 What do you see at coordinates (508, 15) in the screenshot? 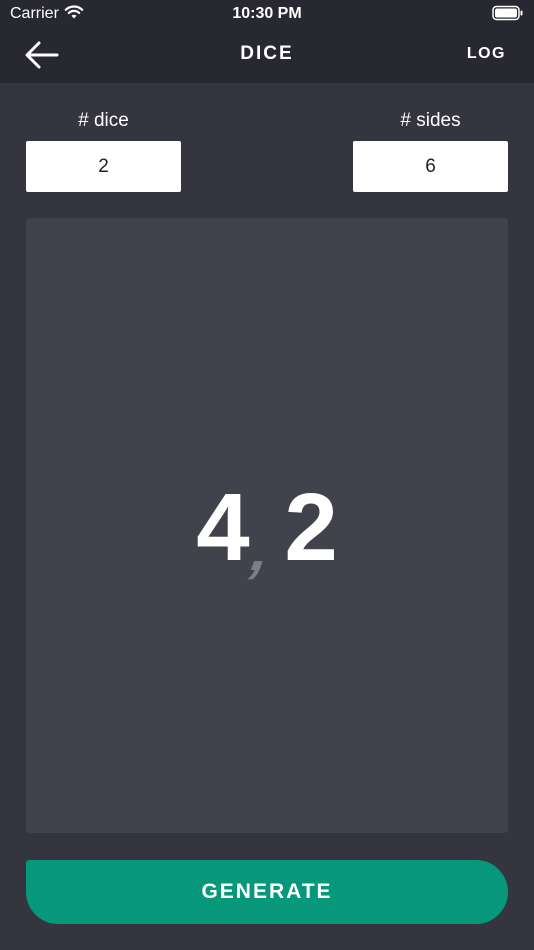
I see `battery-icon` at bounding box center [508, 15].